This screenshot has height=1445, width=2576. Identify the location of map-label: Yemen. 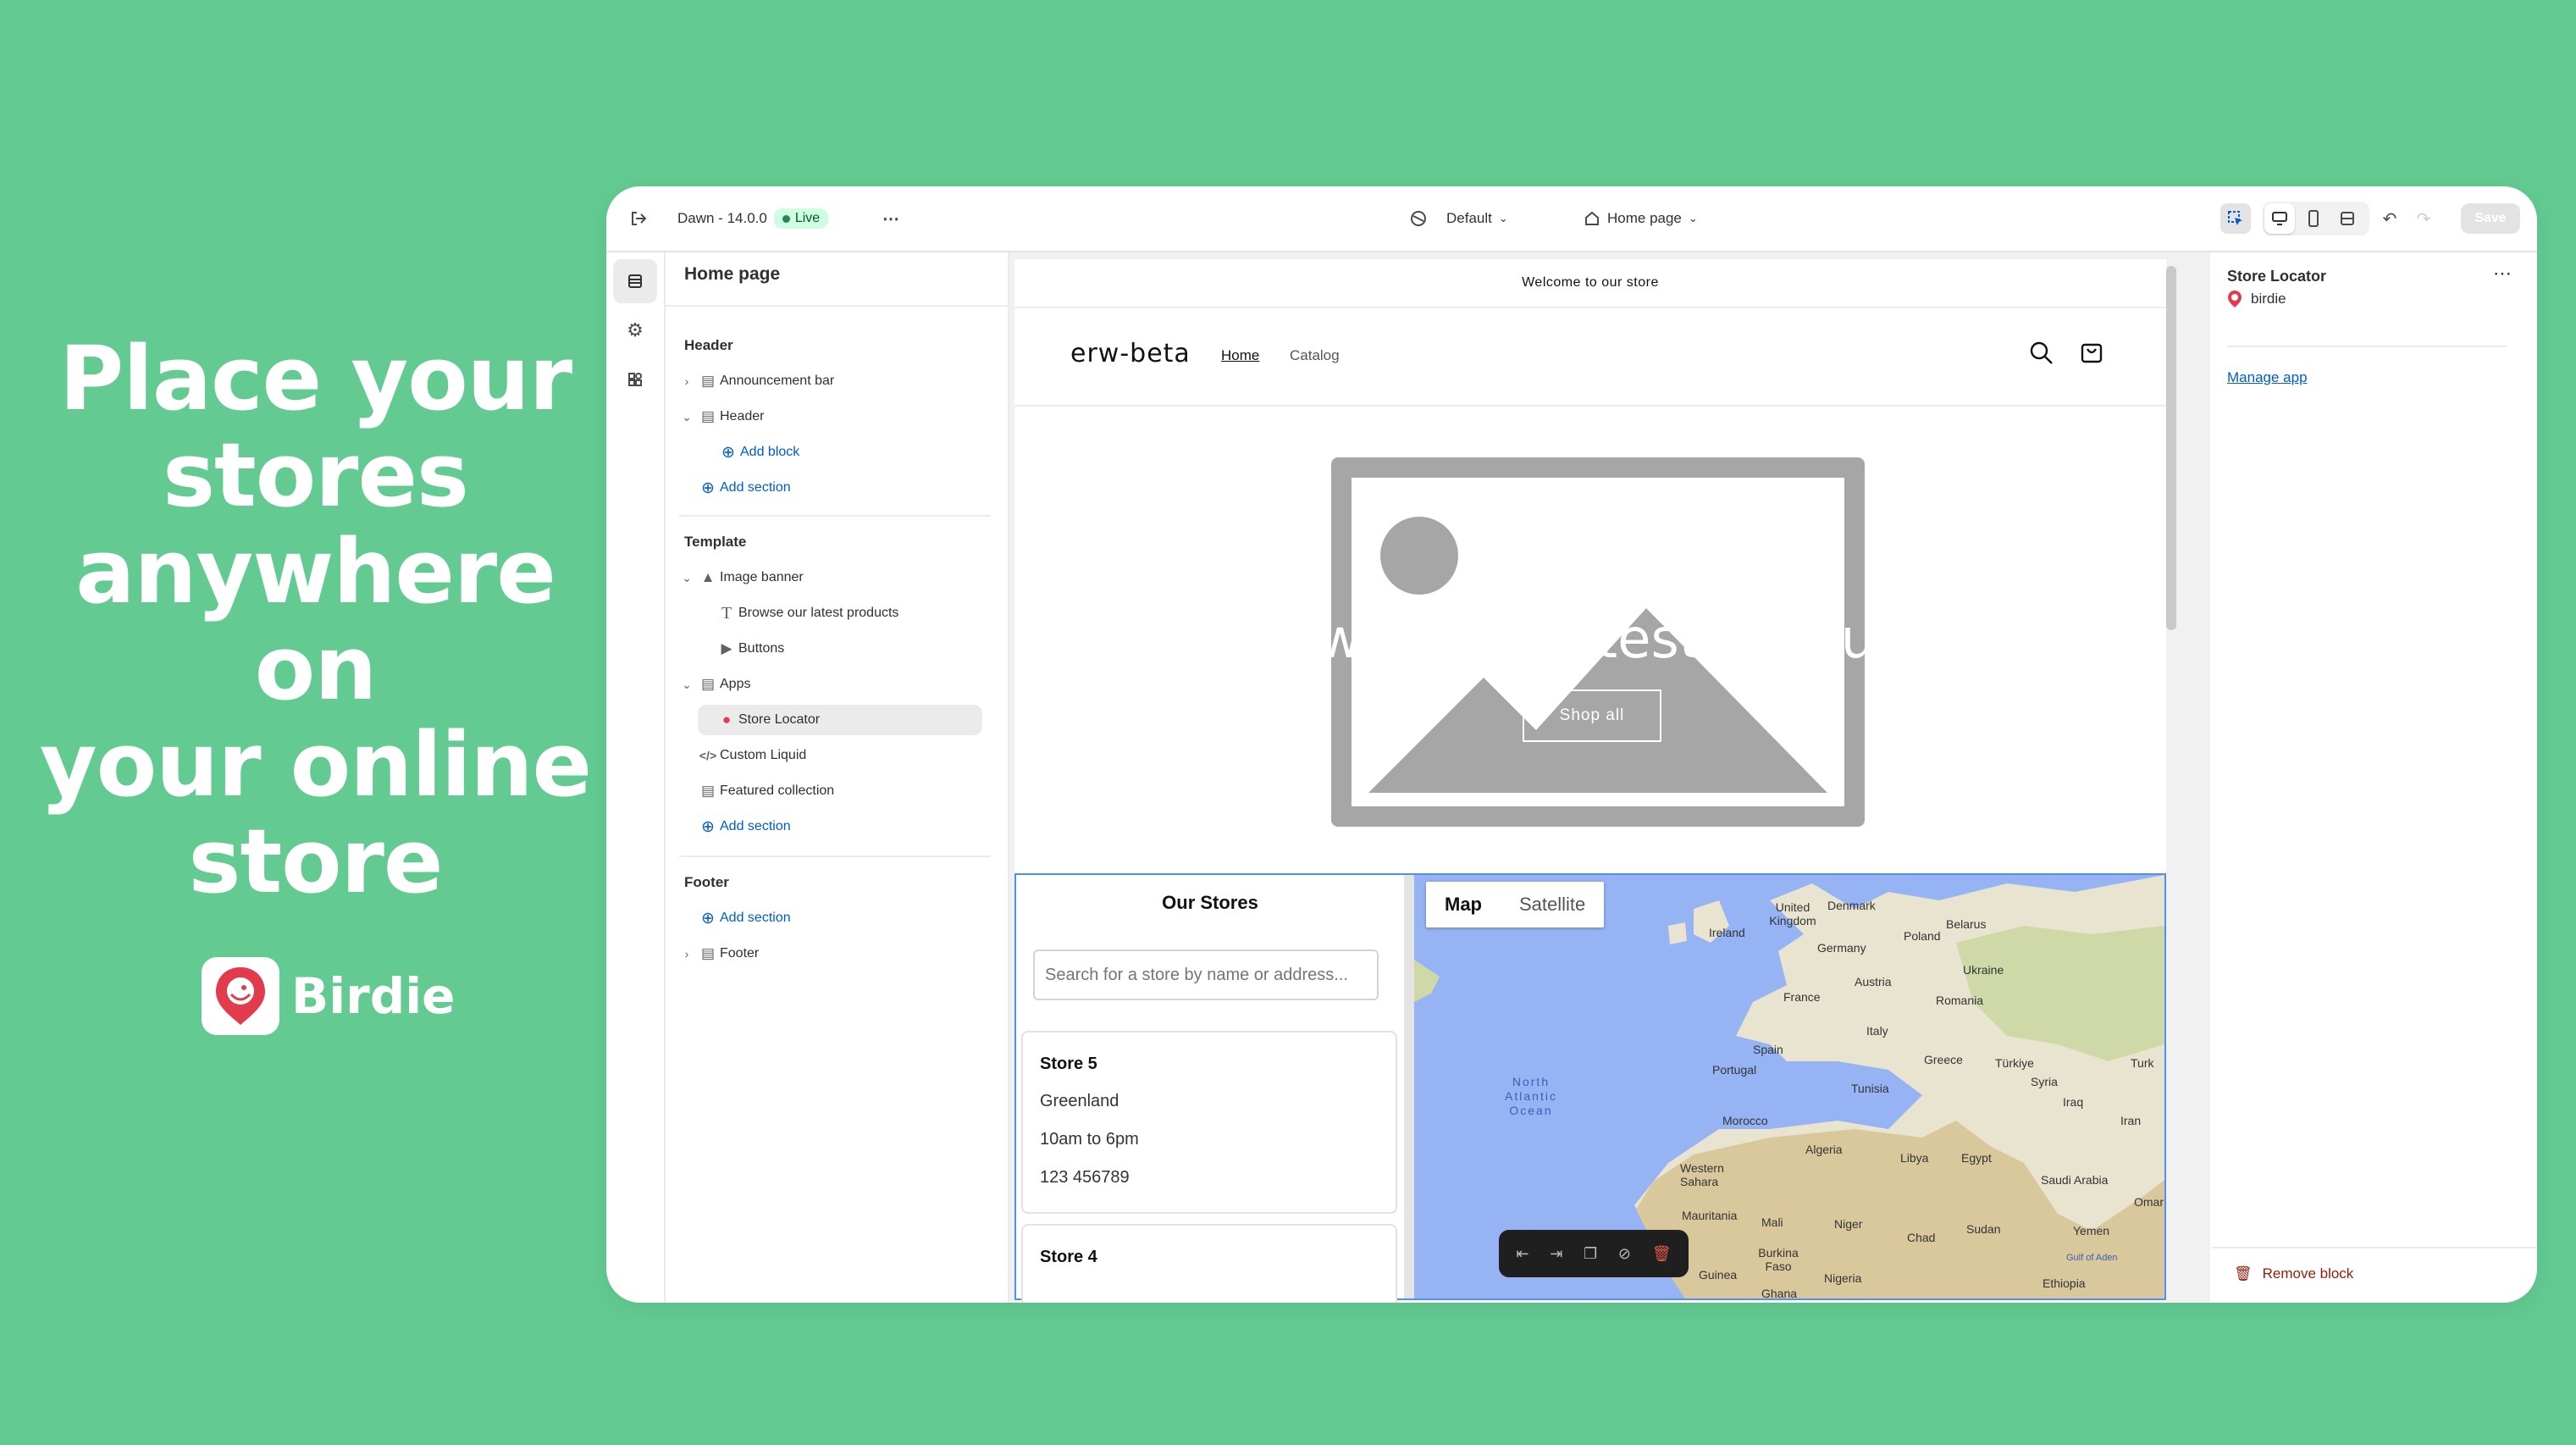
(2092, 1230).